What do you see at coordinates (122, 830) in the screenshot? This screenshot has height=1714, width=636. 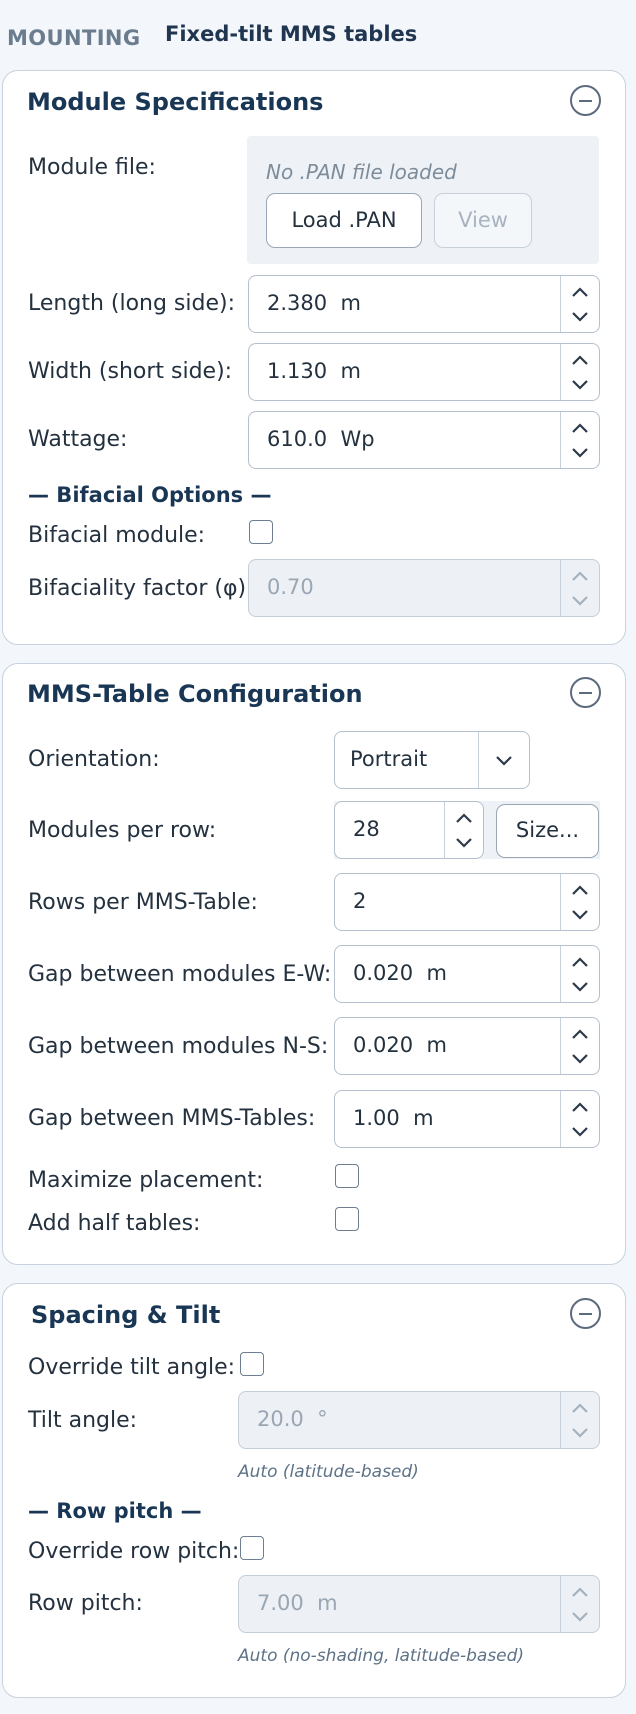 I see `modules-per-row-label: Modules per row:` at bounding box center [122, 830].